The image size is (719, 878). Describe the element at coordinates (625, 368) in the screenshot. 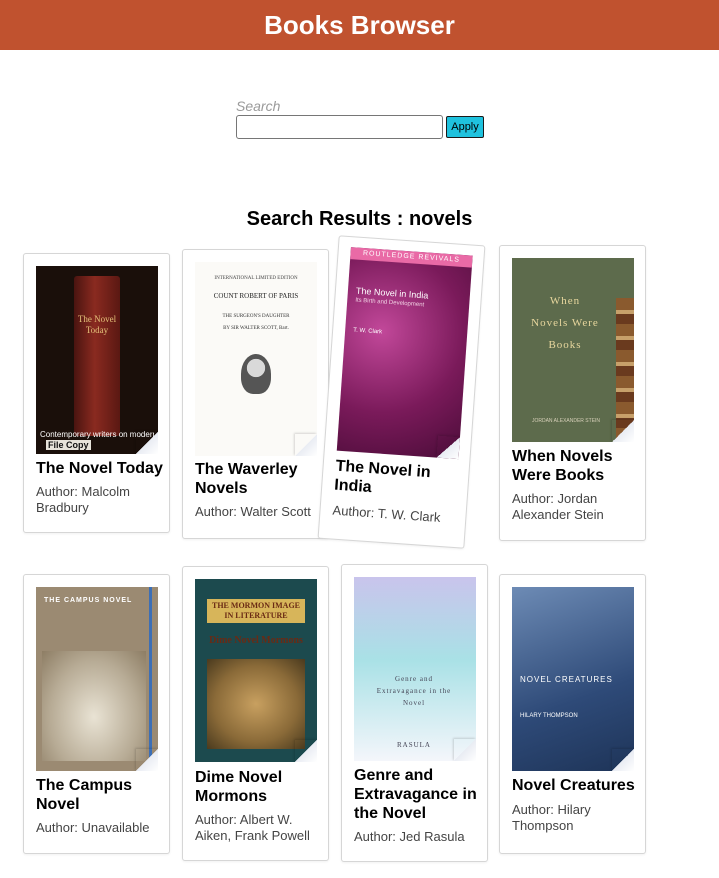

I see `book-stack-image` at that location.